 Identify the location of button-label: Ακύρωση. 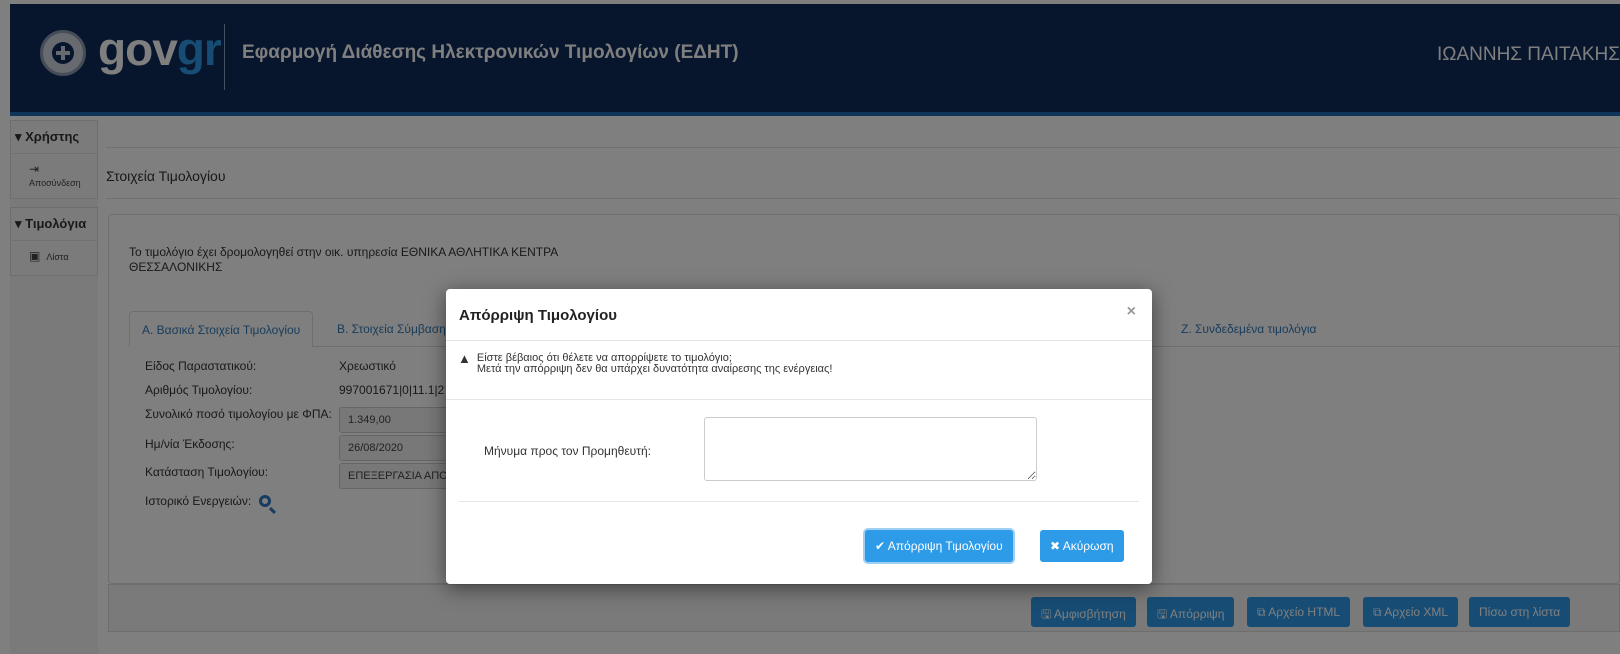
(1088, 546).